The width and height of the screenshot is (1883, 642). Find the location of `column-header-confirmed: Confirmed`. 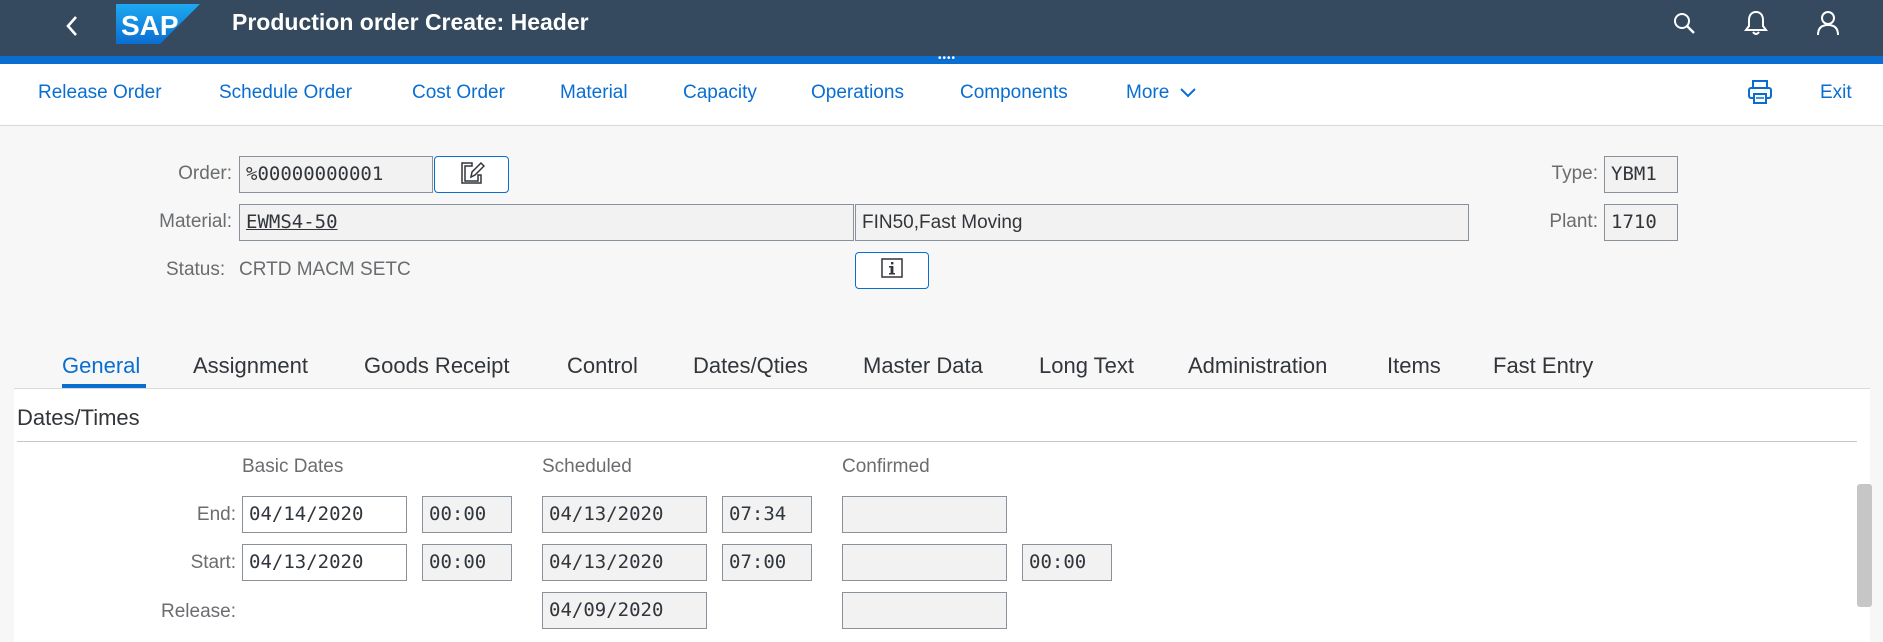

column-header-confirmed: Confirmed is located at coordinates (886, 466).